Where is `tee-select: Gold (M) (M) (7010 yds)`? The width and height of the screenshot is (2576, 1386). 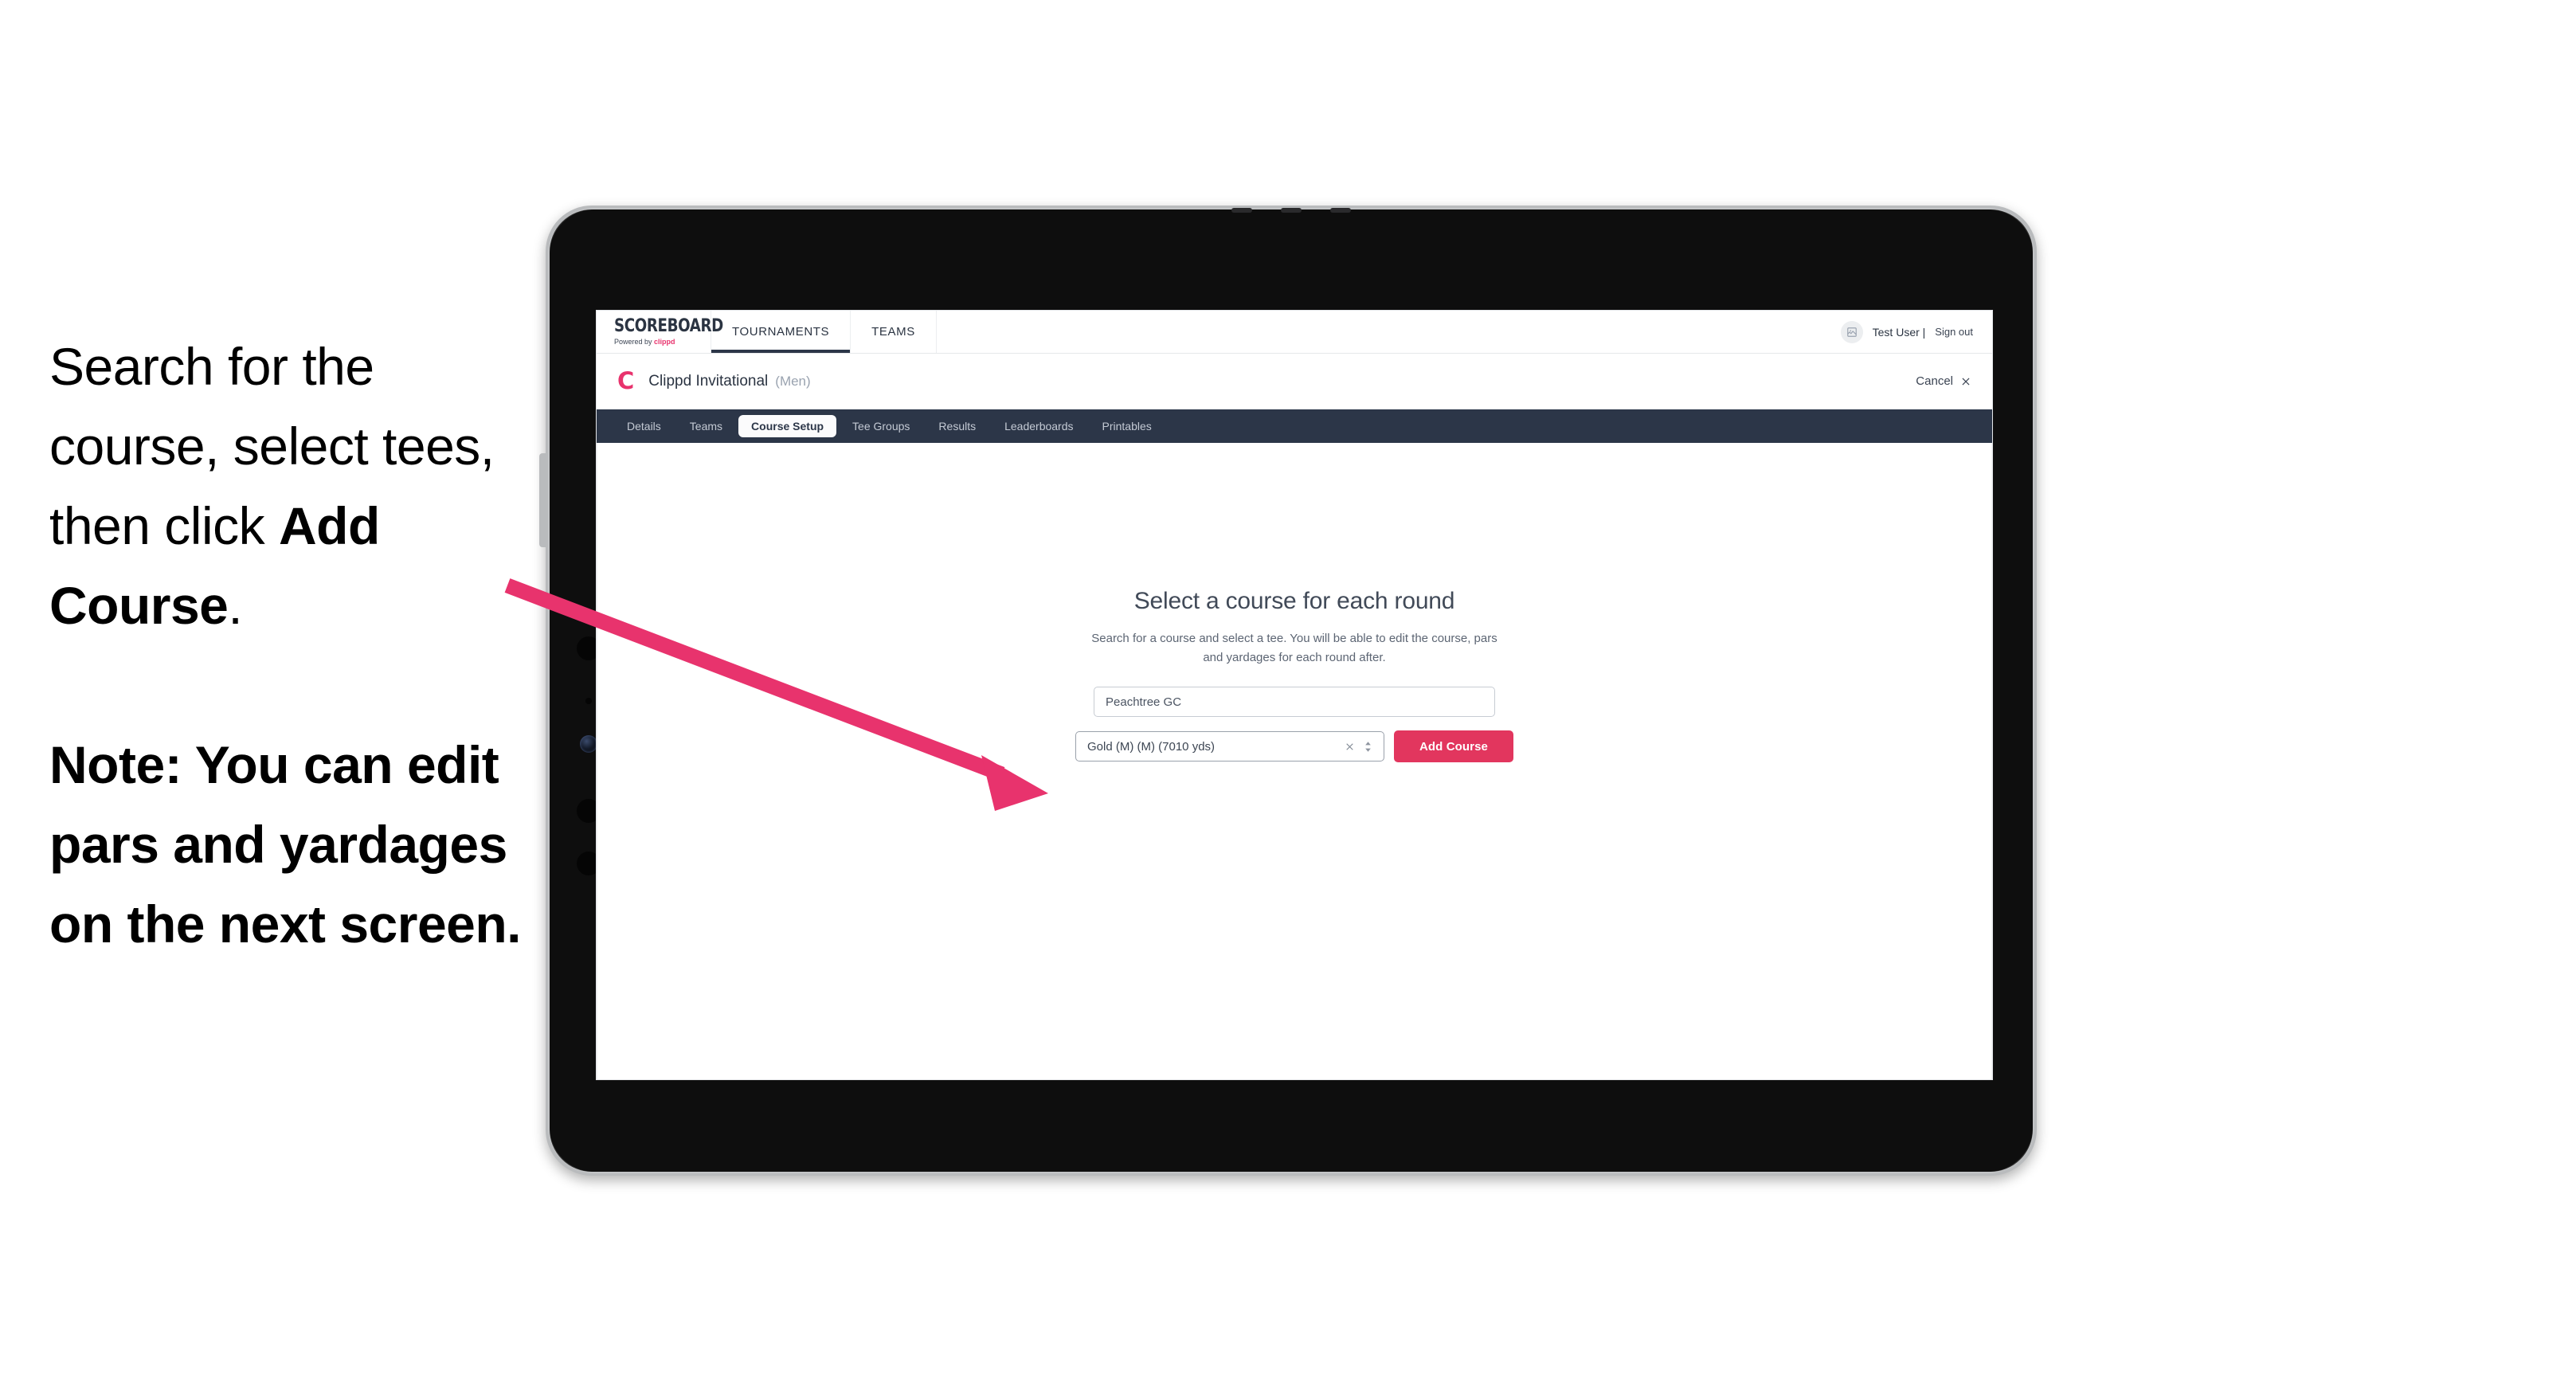
tee-select: Gold (M) (M) (7010 yds) is located at coordinates (1229, 746).